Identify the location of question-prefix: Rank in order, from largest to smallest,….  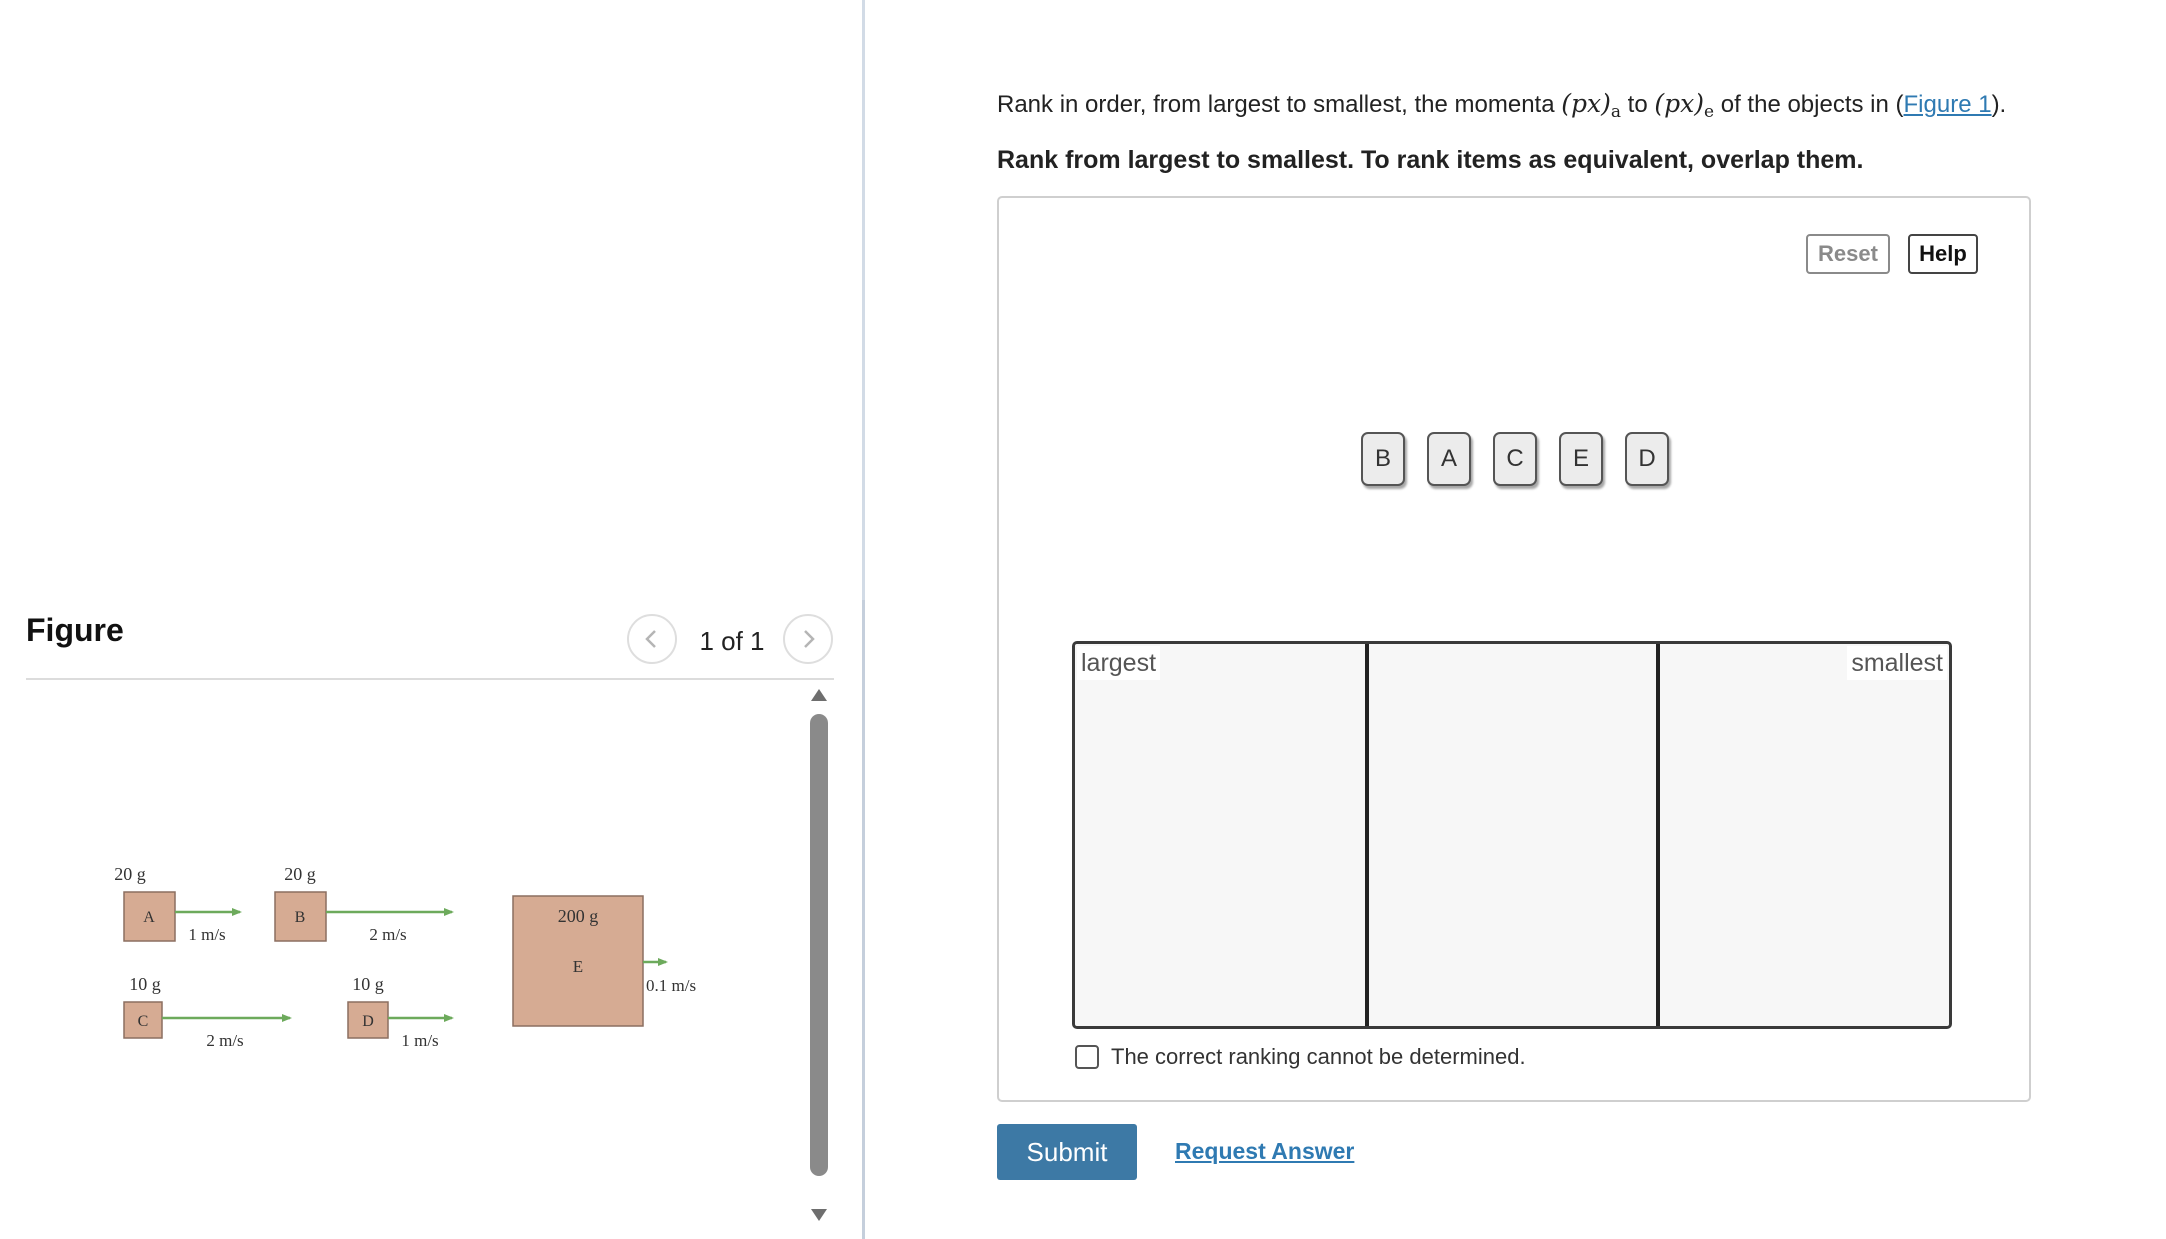
(1279, 104).